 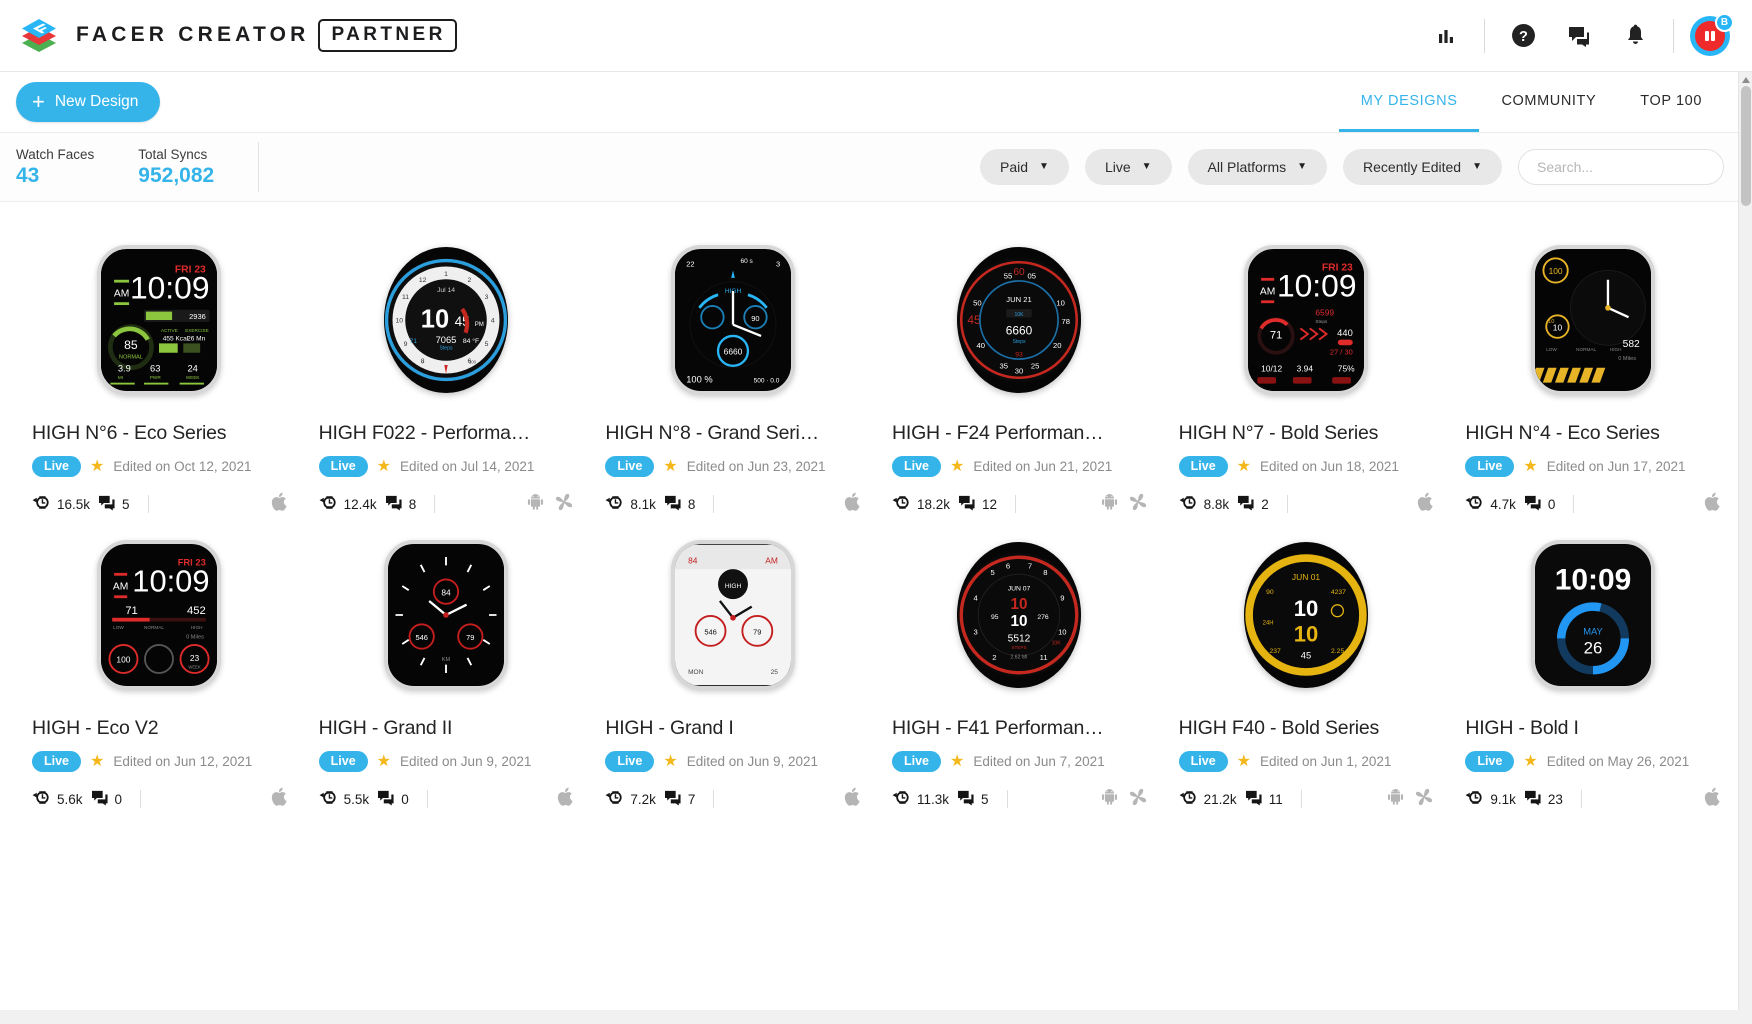 I want to click on status-filter: Live ▼, so click(x=1128, y=167).